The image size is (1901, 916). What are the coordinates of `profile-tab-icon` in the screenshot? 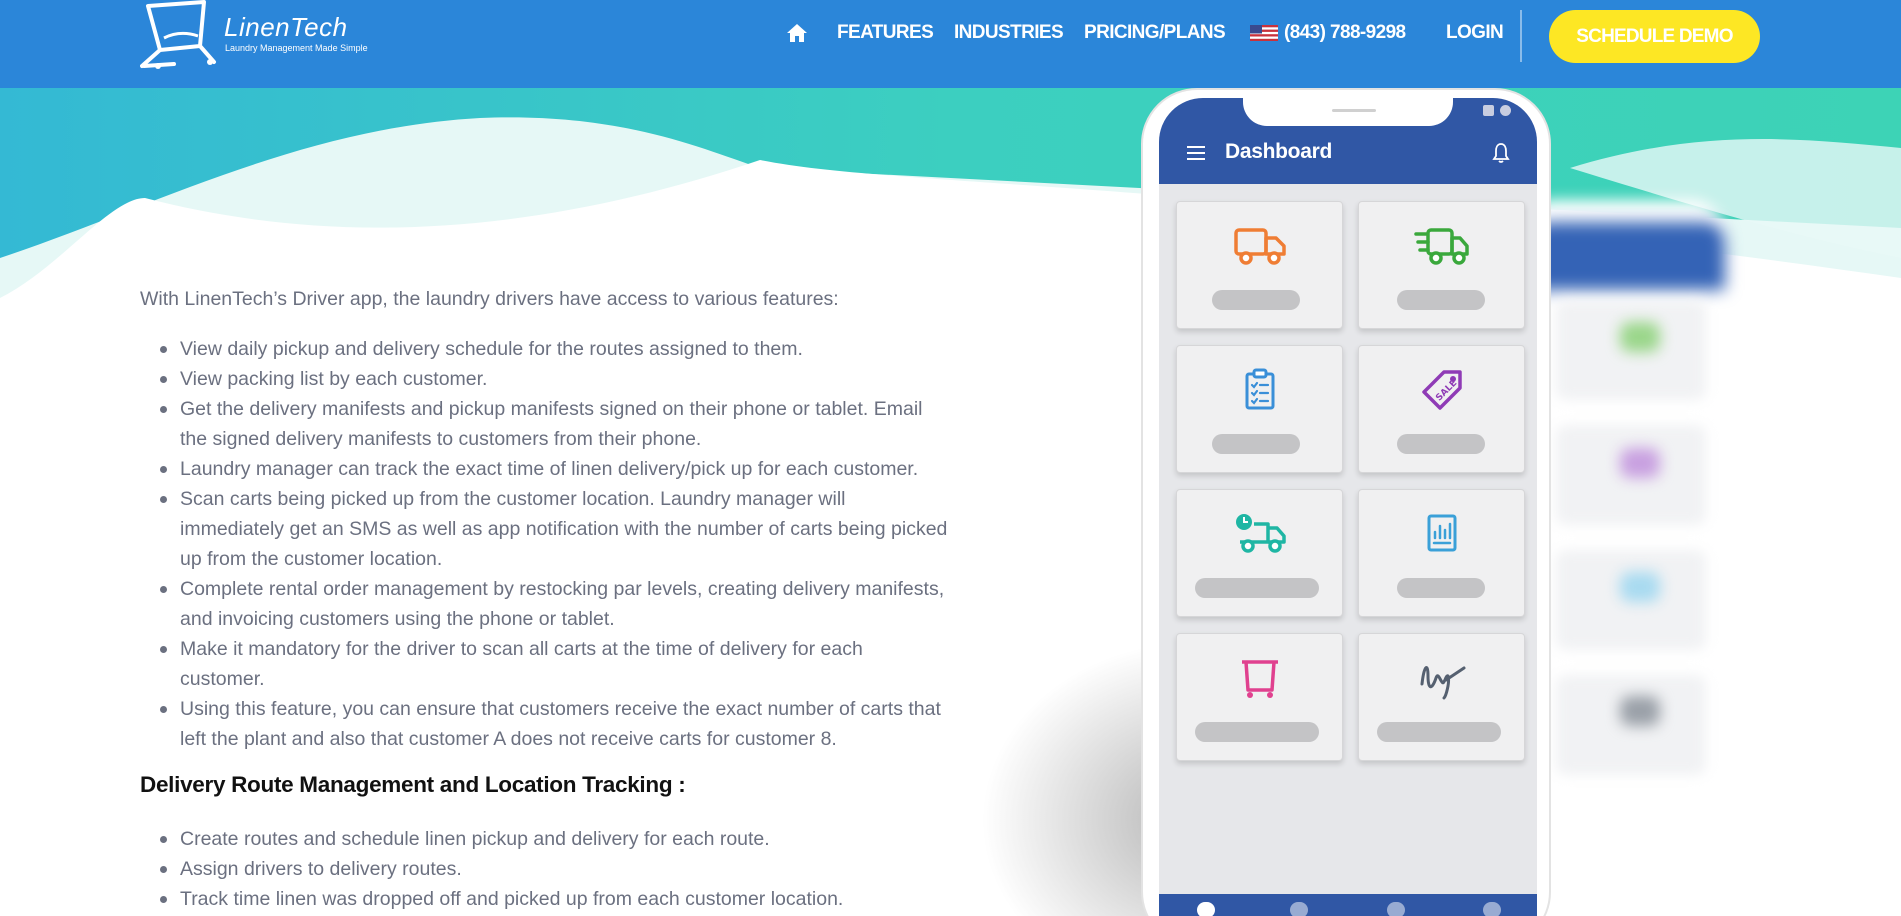 It's located at (1492, 909).